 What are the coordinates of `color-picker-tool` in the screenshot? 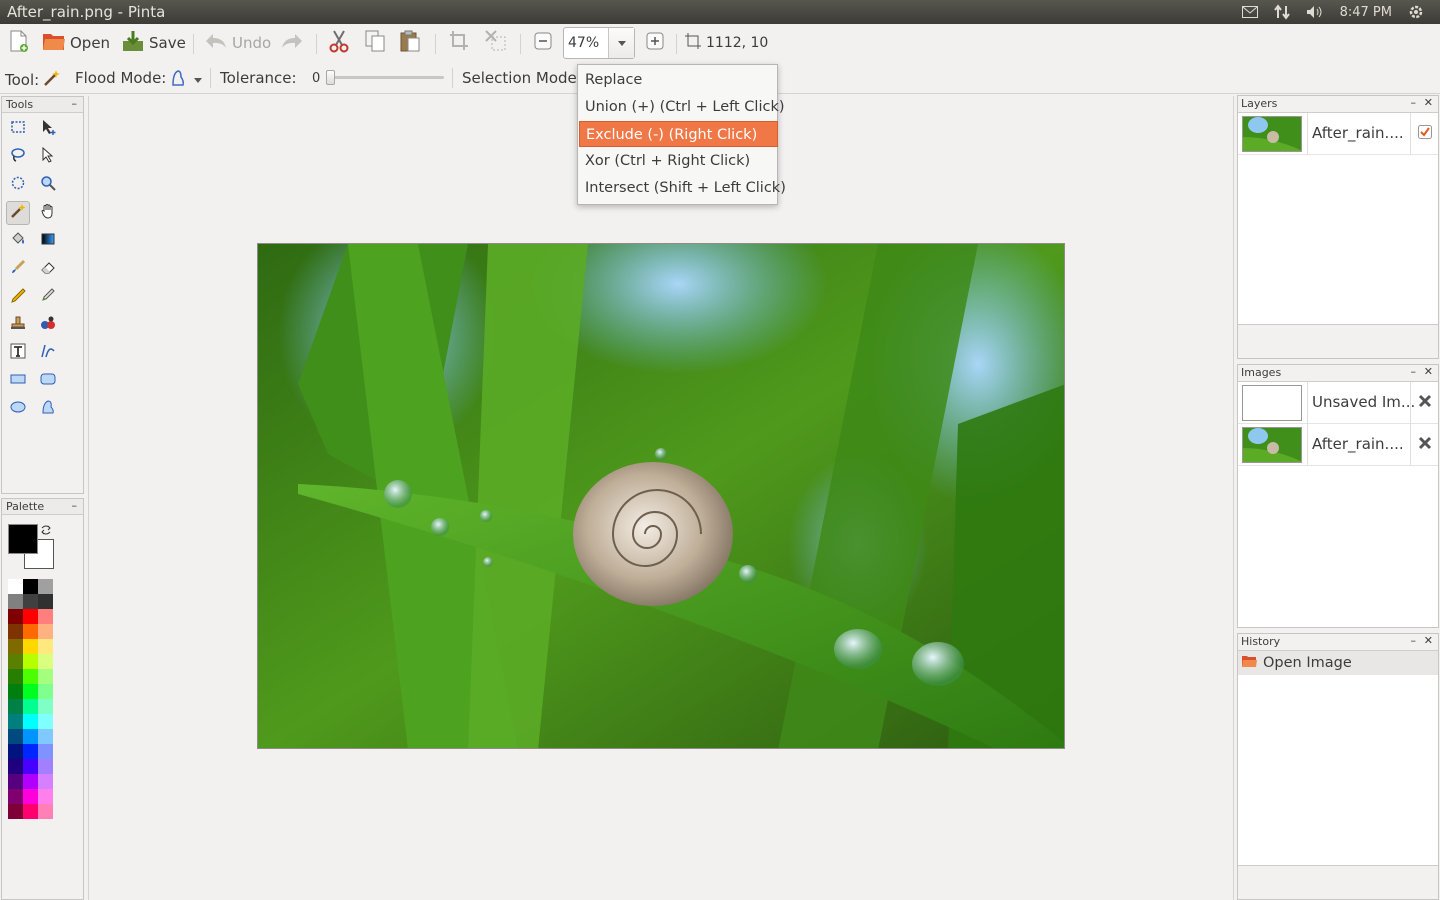 It's located at (48, 297).